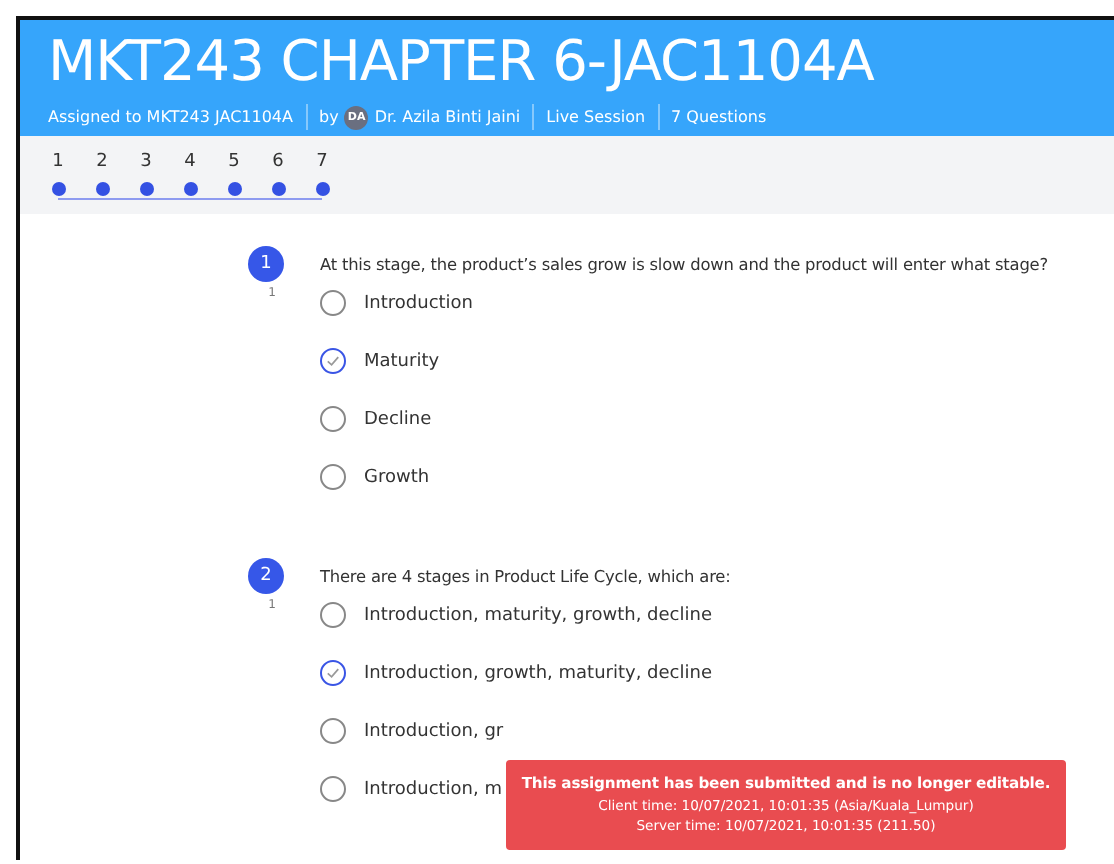 Image resolution: width=1114 pixels, height=864 pixels. I want to click on option-label: Introduction, growth, maturity, decline, so click(538, 673).